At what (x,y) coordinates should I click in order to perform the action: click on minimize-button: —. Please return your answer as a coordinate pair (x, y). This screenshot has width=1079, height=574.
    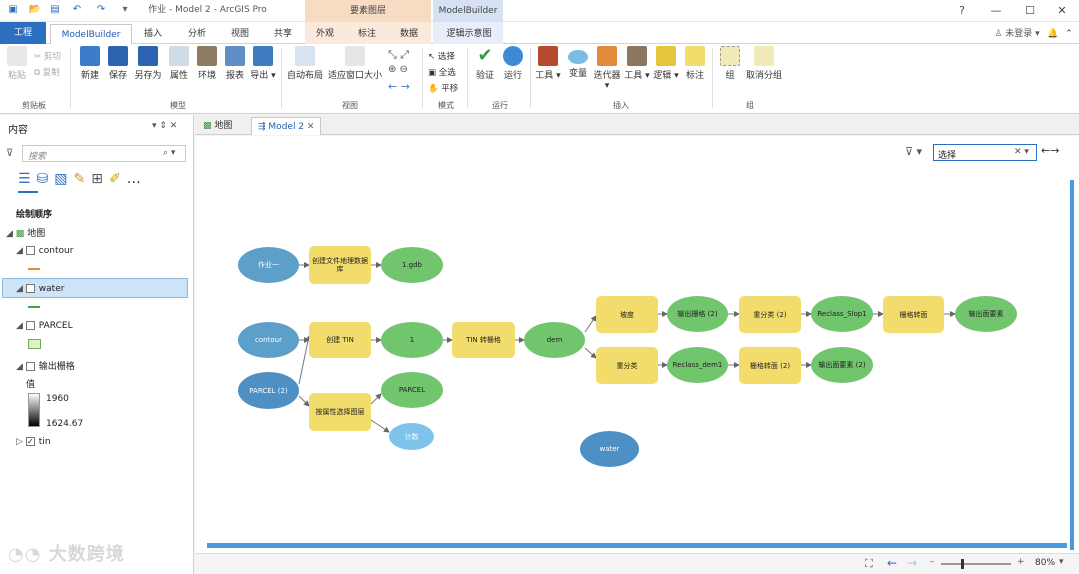
    Looking at the image, I should click on (996, 11).